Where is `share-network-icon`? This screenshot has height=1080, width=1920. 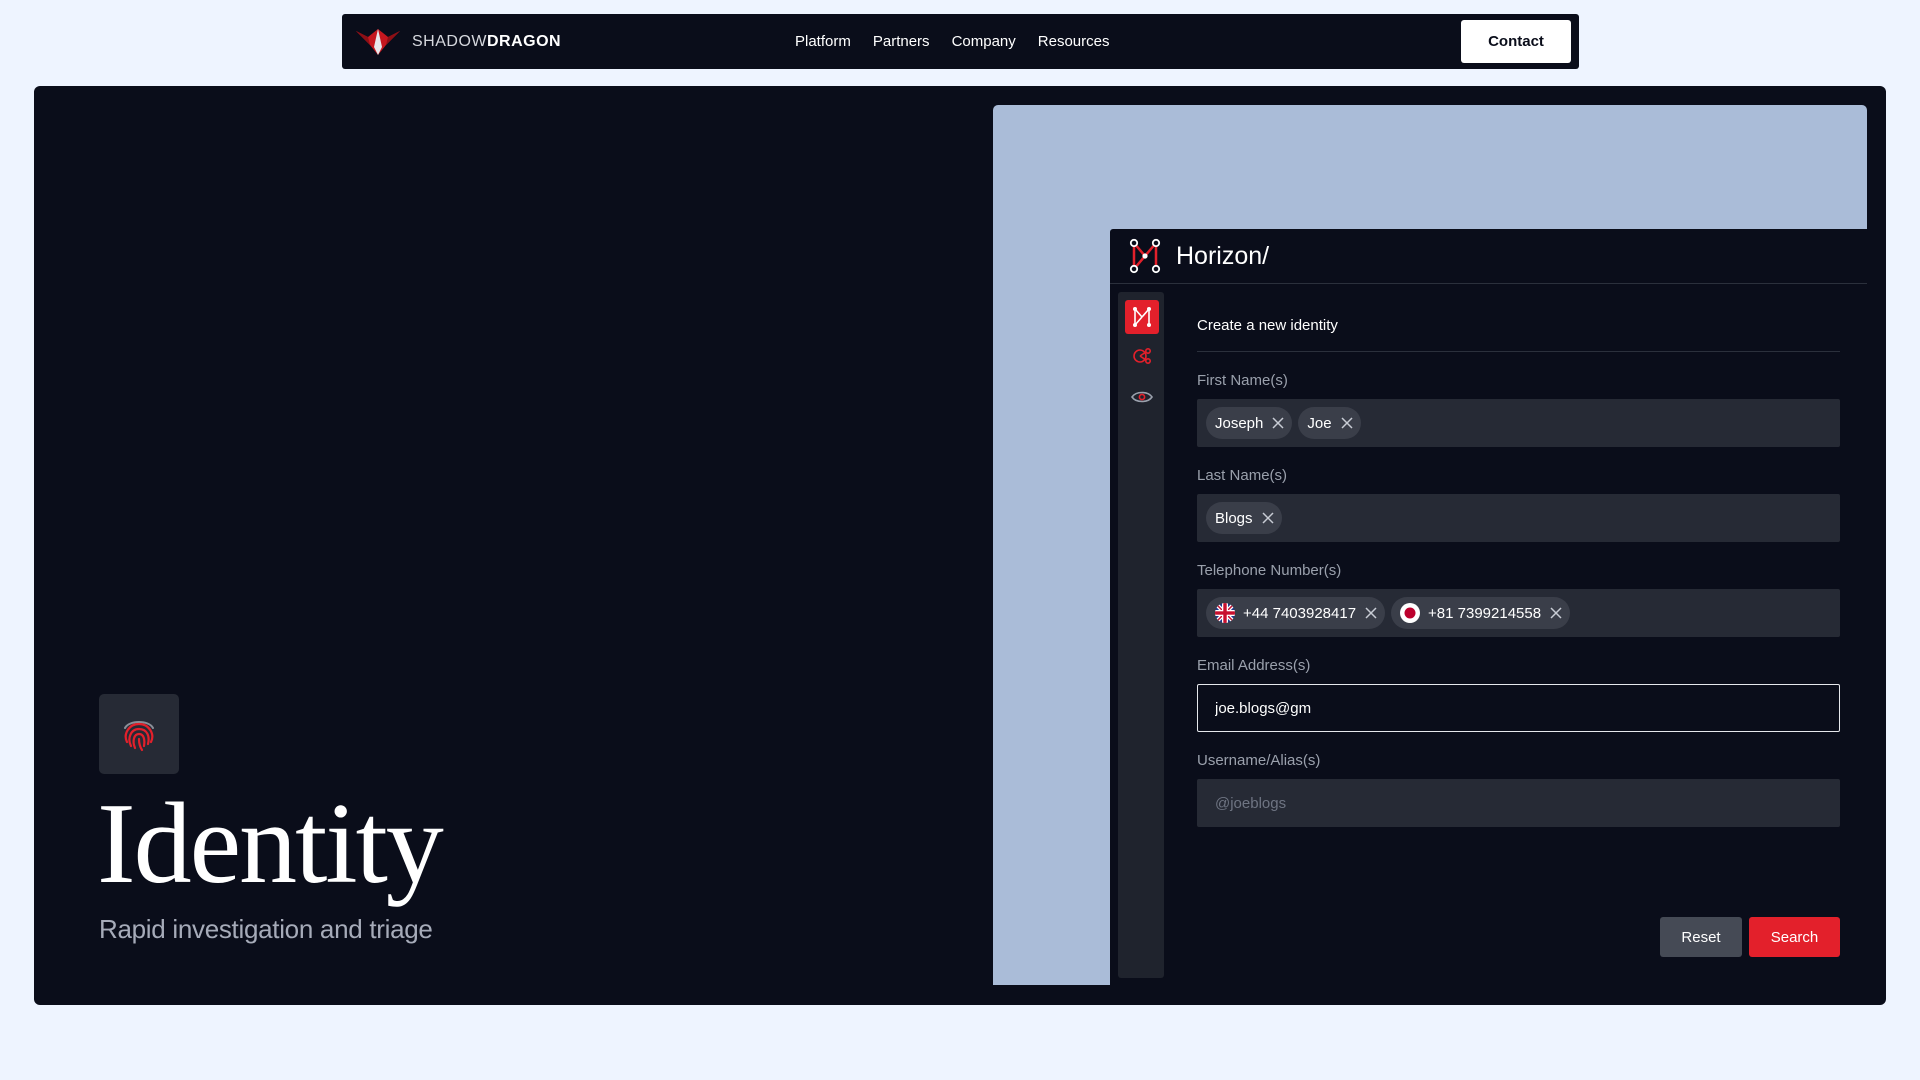 share-network-icon is located at coordinates (1142, 356).